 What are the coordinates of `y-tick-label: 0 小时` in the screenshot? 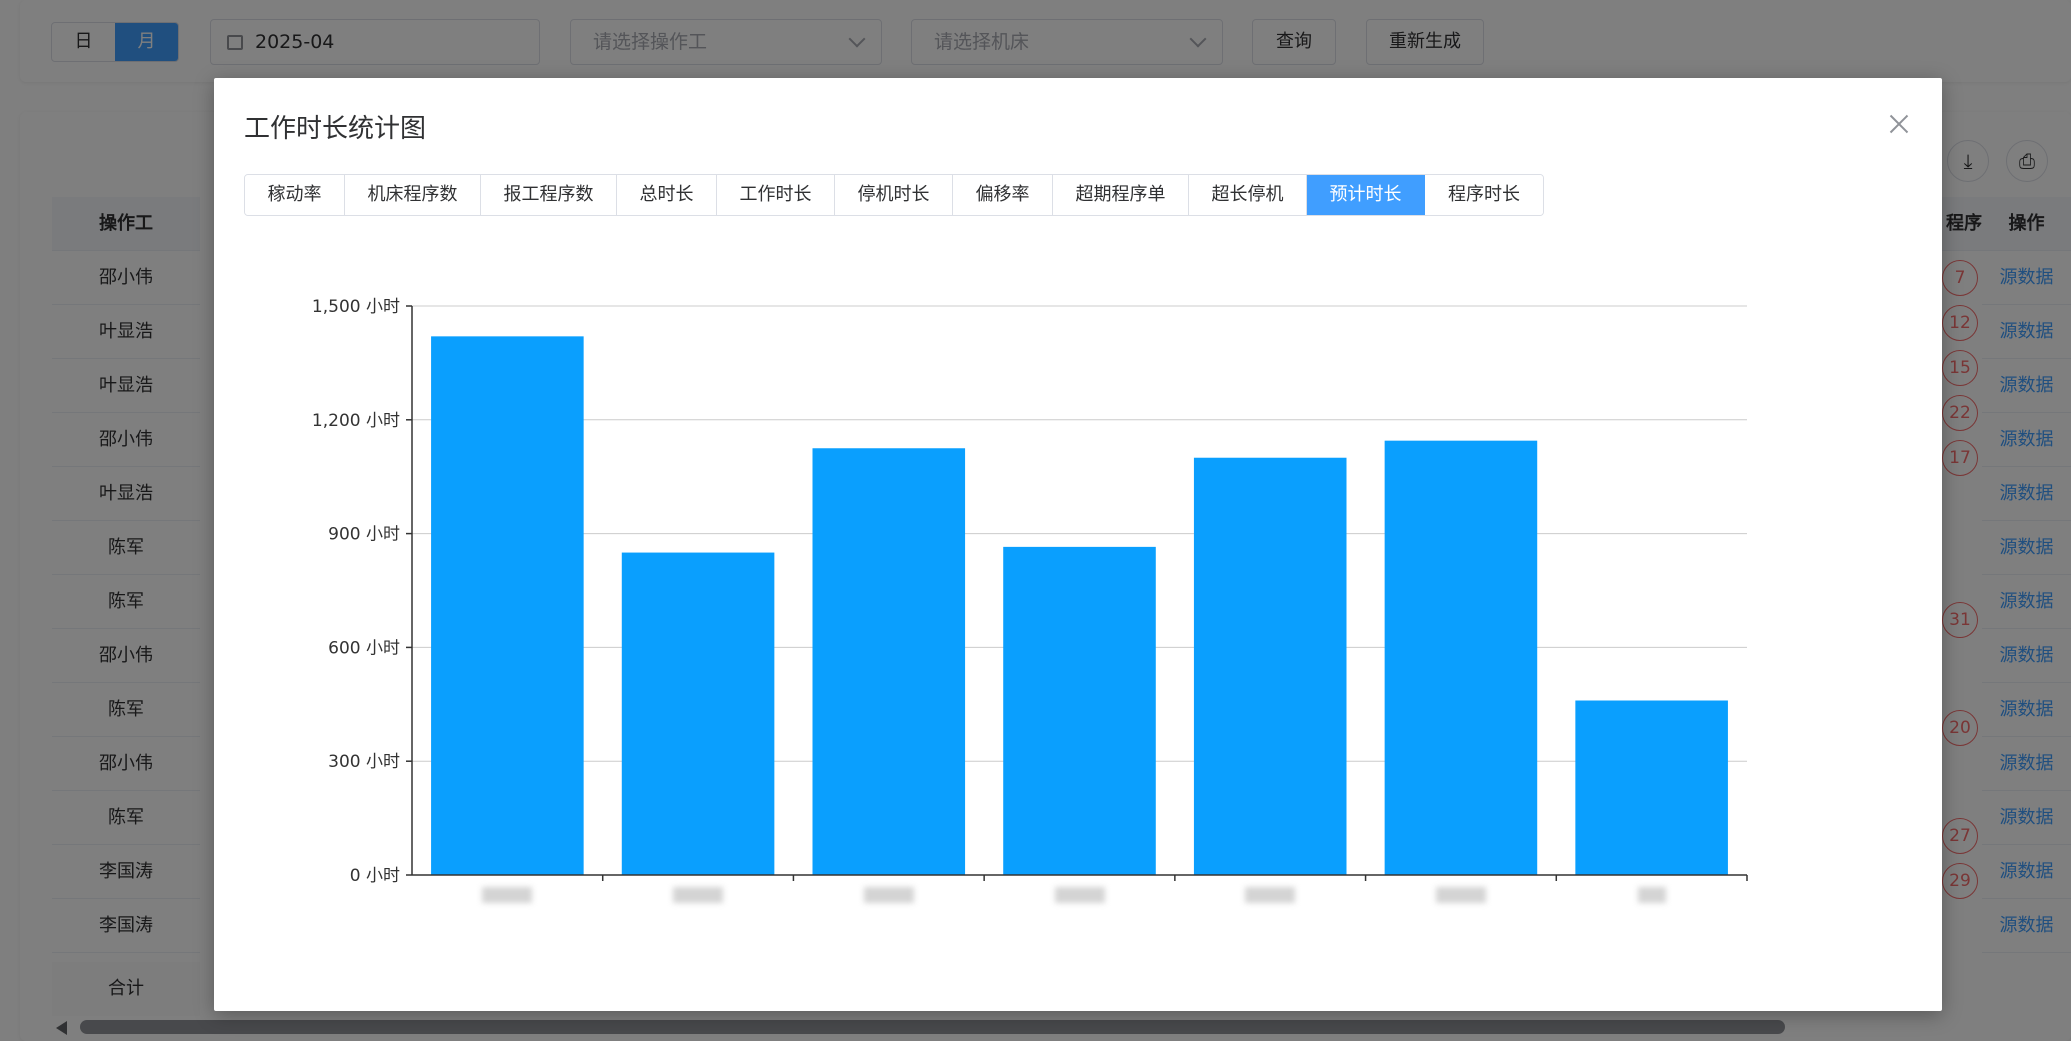 It's located at (375, 876).